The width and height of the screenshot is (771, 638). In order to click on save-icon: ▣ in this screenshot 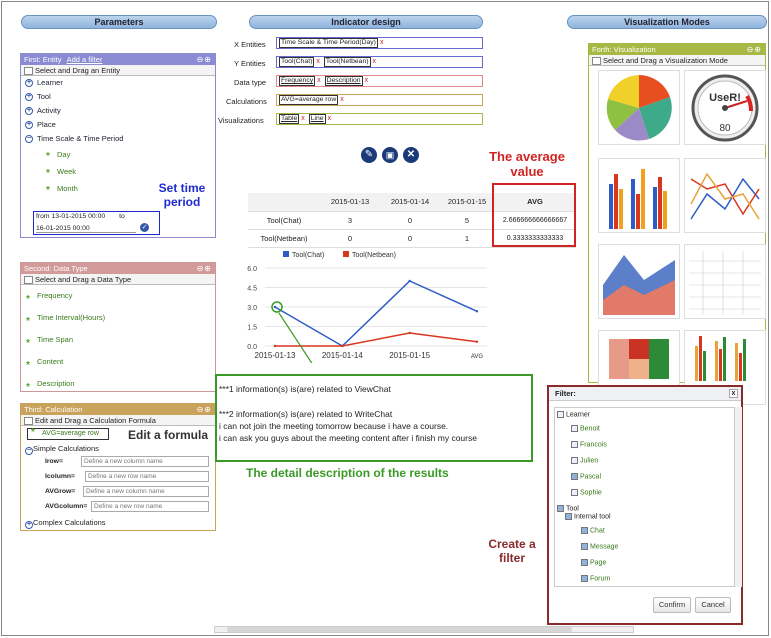, I will do `click(390, 155)`.